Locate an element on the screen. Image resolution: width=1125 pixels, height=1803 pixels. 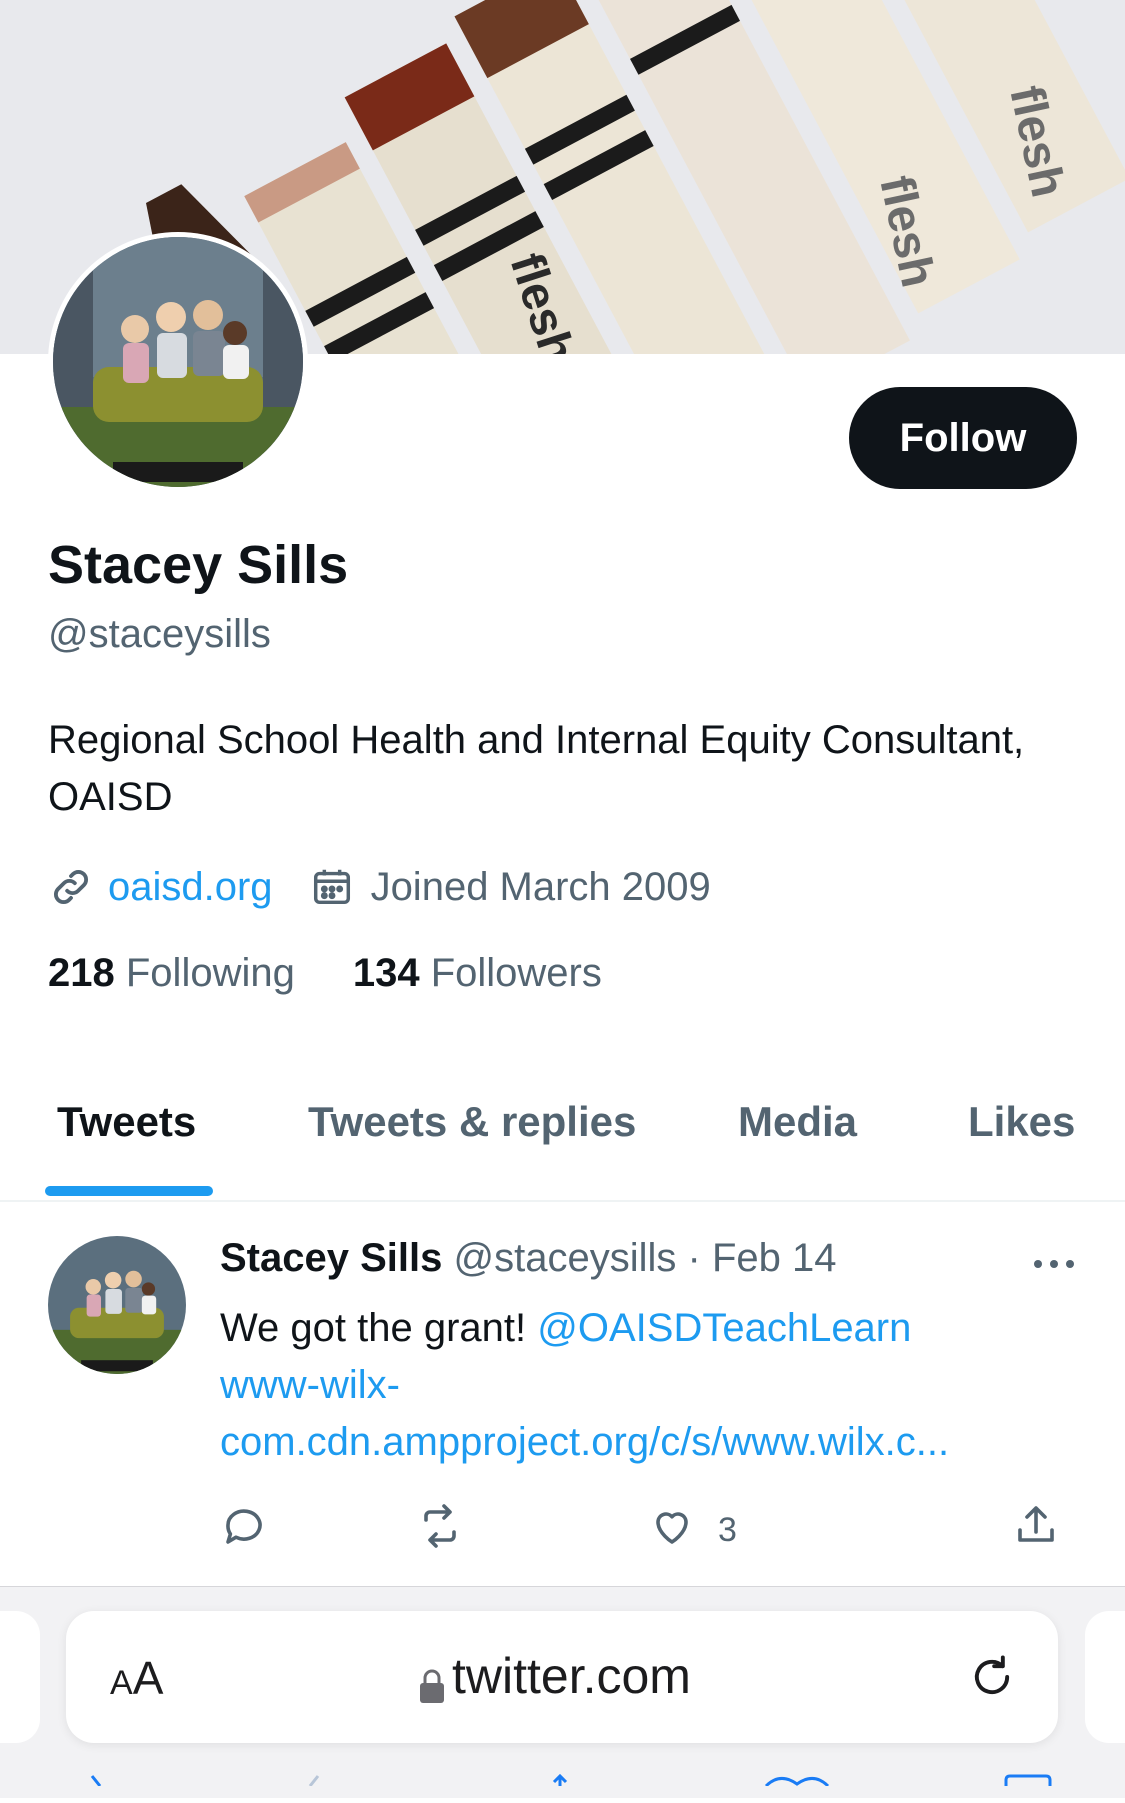
tweet-date: Feb 14 is located at coordinates (774, 1258).